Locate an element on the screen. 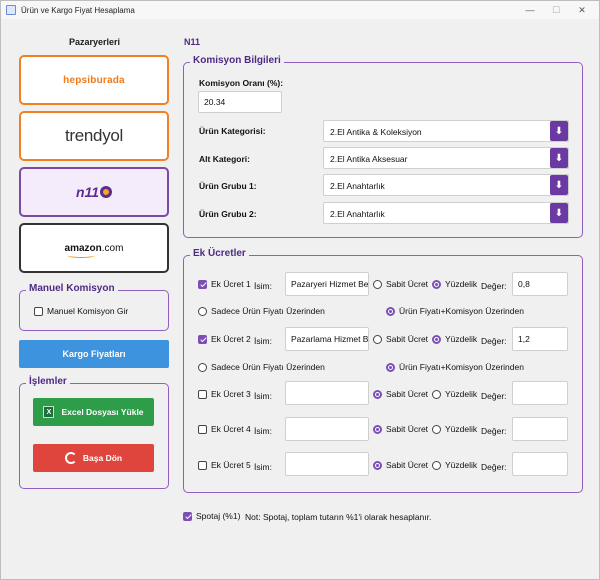 This screenshot has width=600, height=580. extra-fee-4-percent-radio: Yüzdelik is located at coordinates (454, 429).